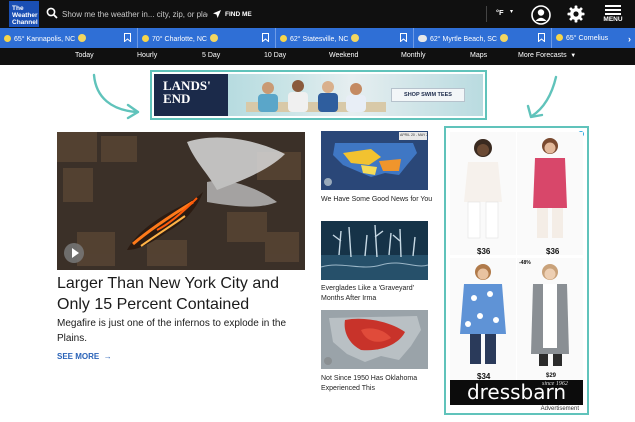  I want to click on banner-ad: LANDS' END SHOP SWIM TEES, so click(318, 95).